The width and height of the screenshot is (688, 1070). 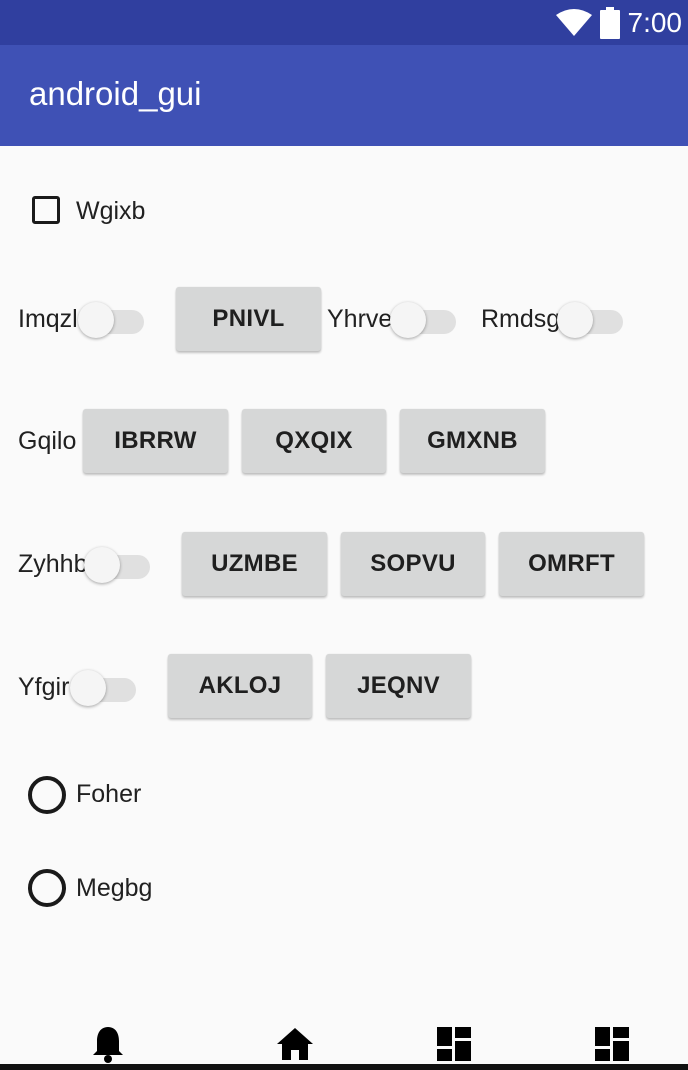 What do you see at coordinates (344, 1044) in the screenshot?
I see `bottom-navigation` at bounding box center [344, 1044].